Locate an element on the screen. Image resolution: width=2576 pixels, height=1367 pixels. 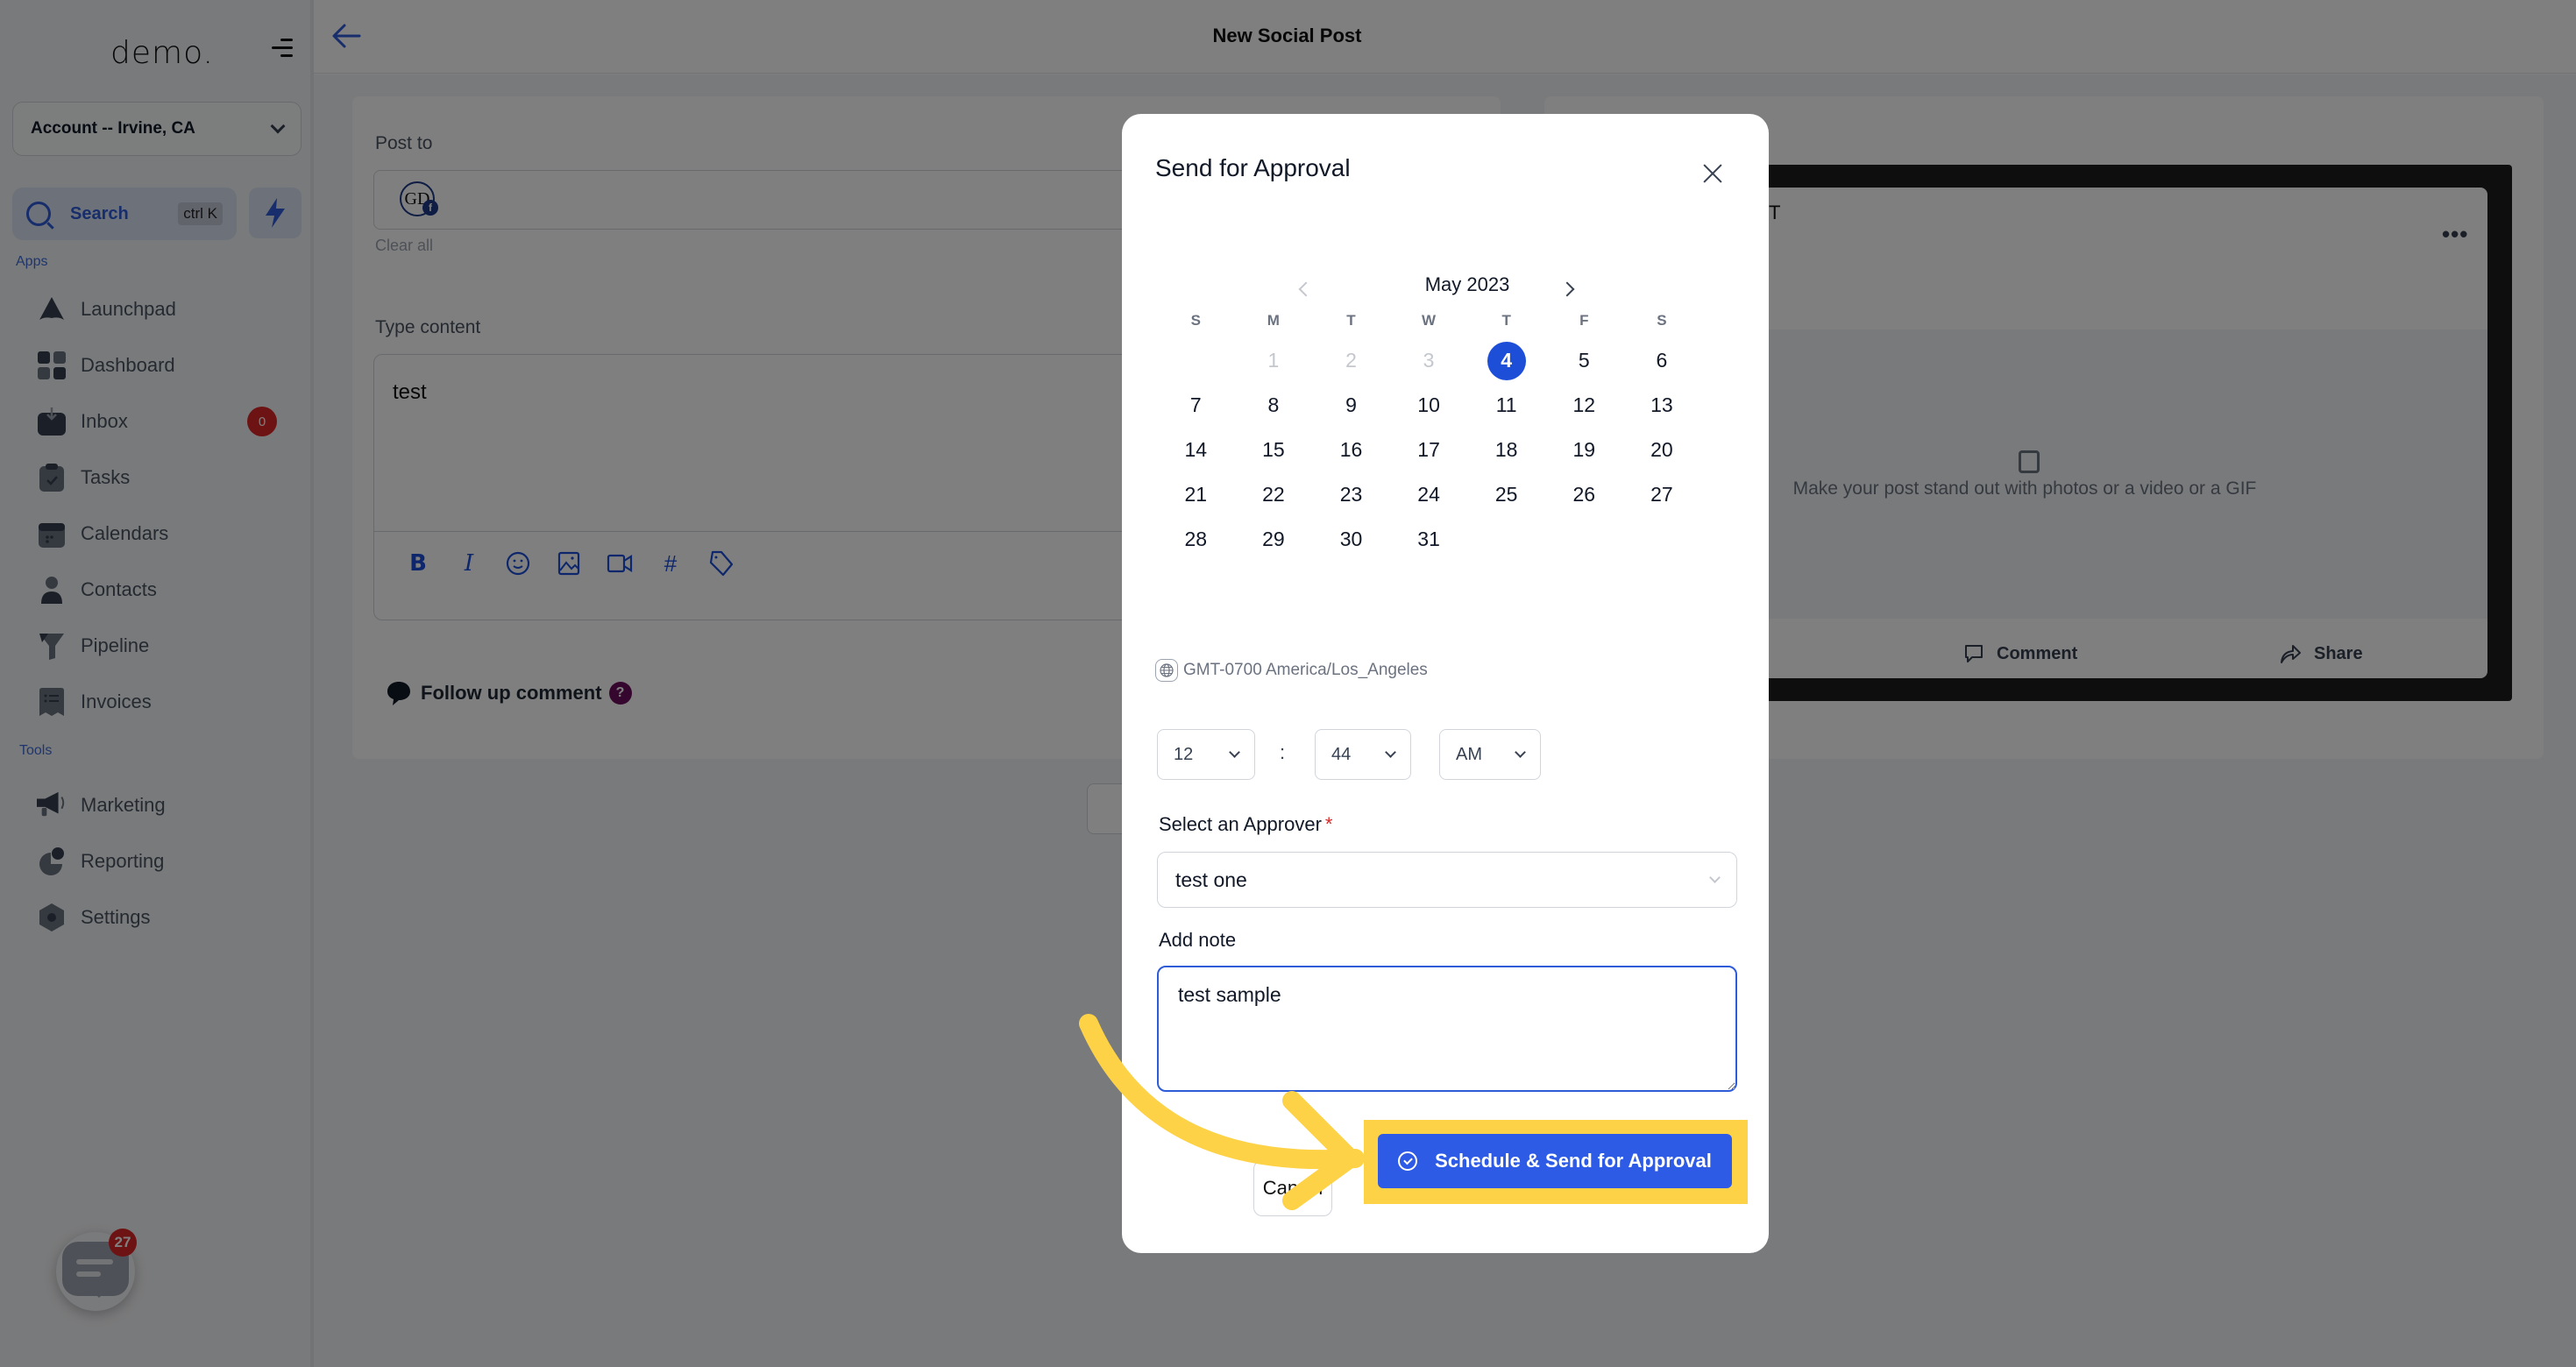
calendar-day-number: 7 is located at coordinates (1195, 405).